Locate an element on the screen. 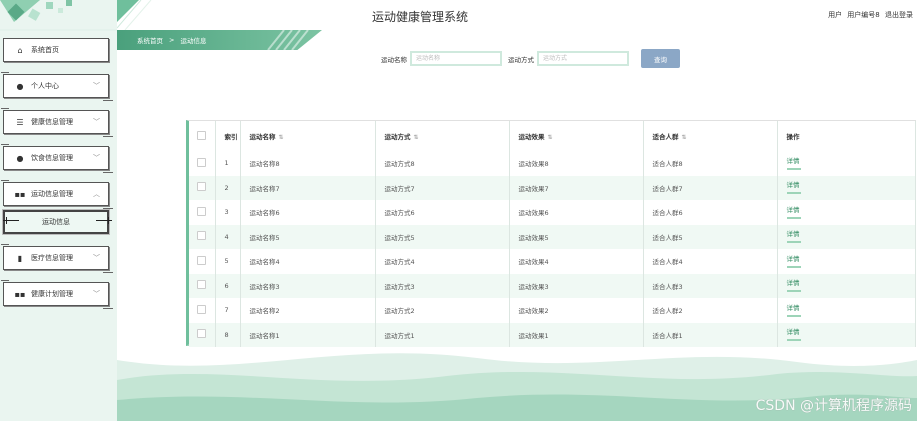 Image resolution: width=917 pixels, height=421 pixels. resize-handle-right is located at coordinates (104, 220).